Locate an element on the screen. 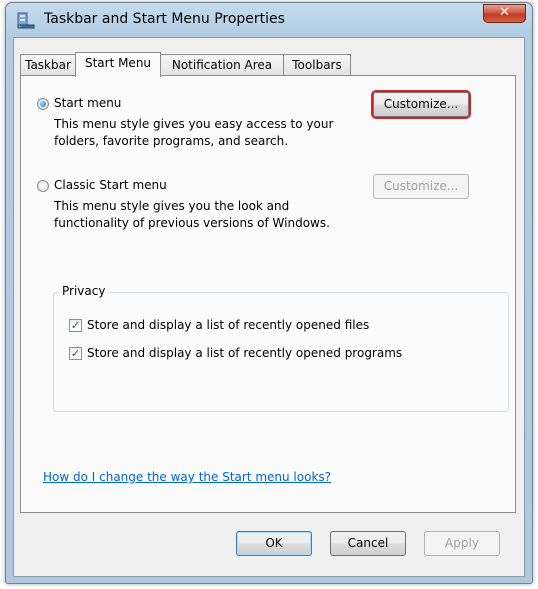  window-title: Taskbar and Start Menu Properties is located at coordinates (164, 19).